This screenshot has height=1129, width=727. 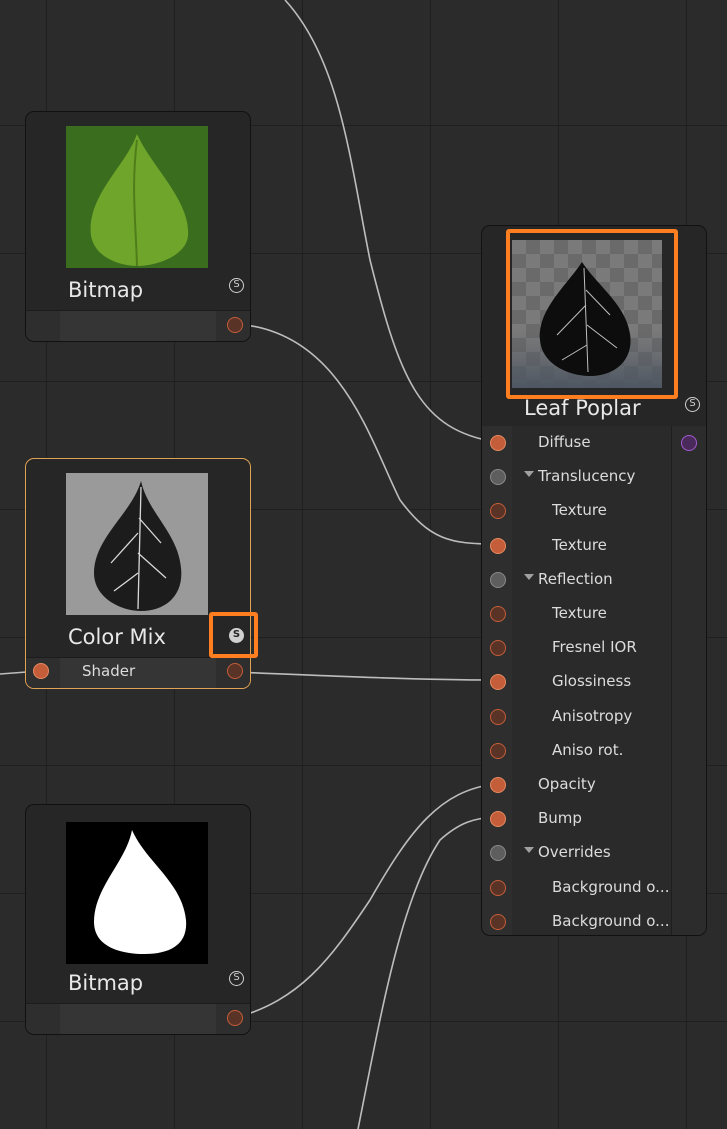 What do you see at coordinates (137, 893) in the screenshot?
I see `bitmap-thumbnail-mask` at bounding box center [137, 893].